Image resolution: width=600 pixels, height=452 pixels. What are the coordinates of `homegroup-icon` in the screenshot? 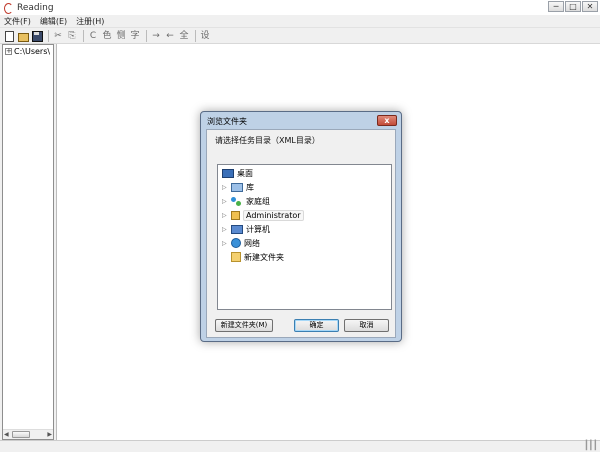 It's located at (237, 201).